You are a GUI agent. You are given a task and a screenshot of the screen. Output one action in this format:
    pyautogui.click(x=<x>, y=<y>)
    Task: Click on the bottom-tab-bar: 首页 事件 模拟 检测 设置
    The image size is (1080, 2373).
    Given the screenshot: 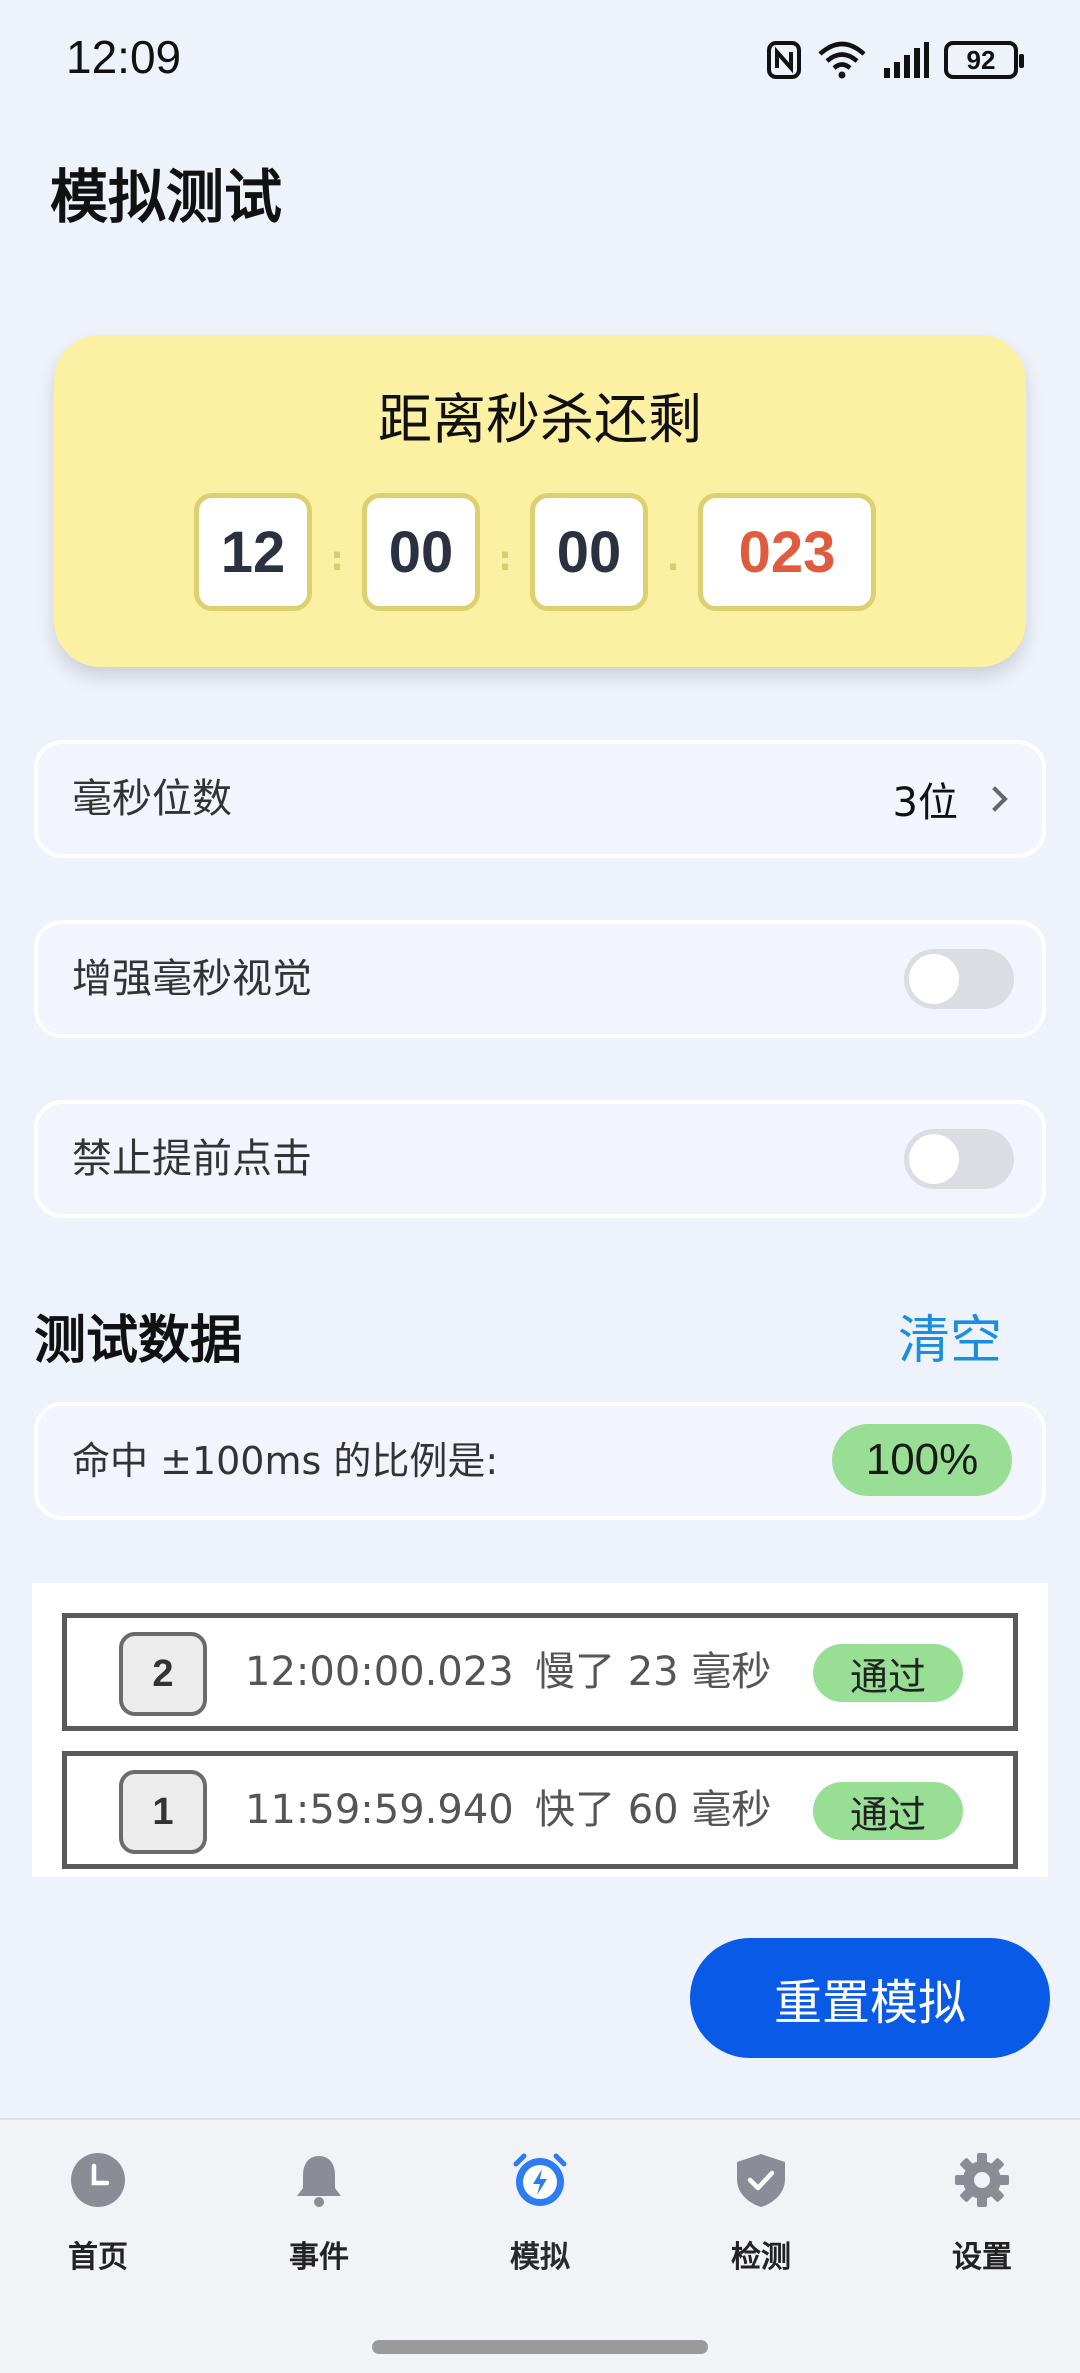 What is the action you would take?
    pyautogui.click(x=540, y=2245)
    